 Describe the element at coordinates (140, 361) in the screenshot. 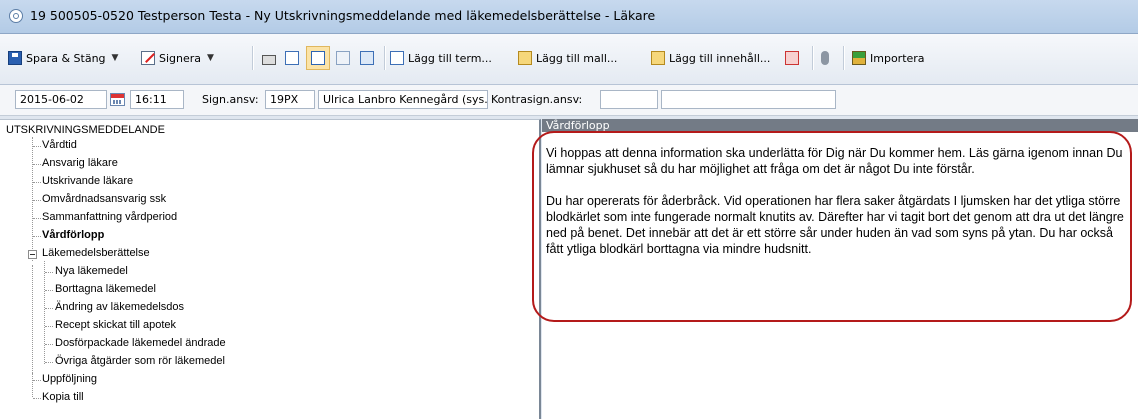

I see `tree-item-ovriga-atgarder: Övriga åtgärder som rör läkemedel` at that location.